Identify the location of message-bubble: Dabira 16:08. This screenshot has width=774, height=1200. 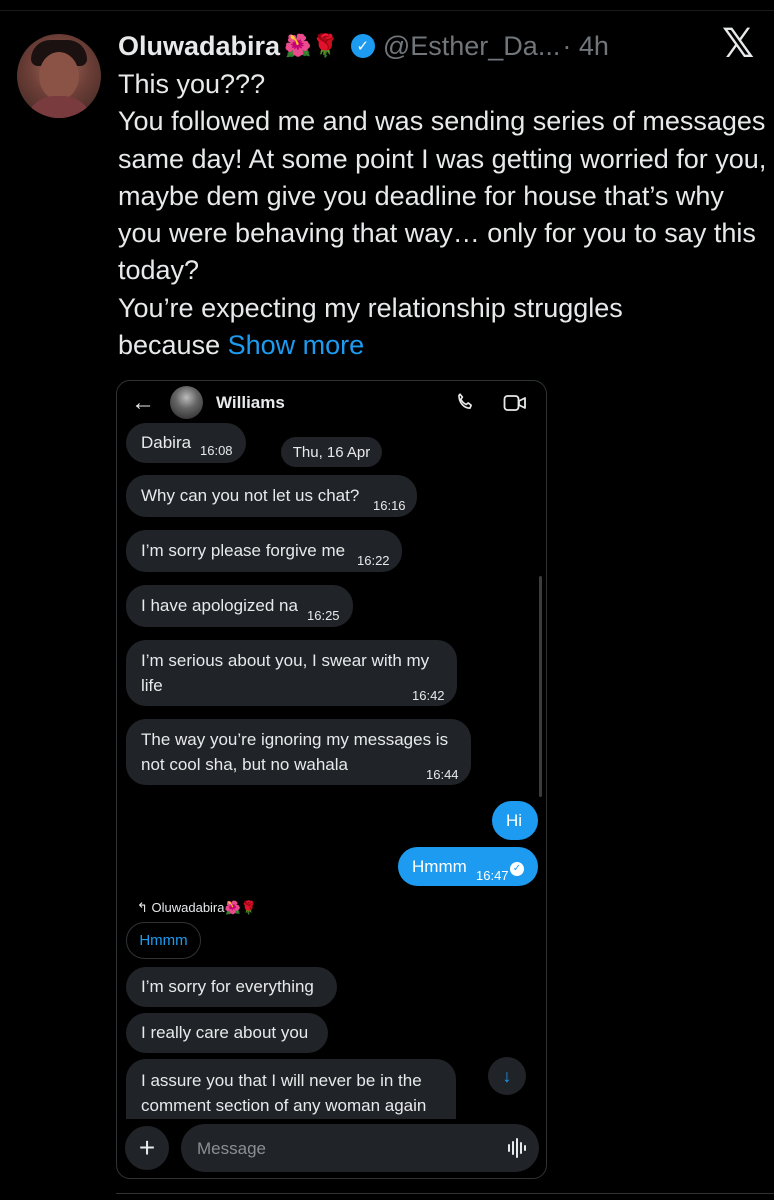
(186, 443).